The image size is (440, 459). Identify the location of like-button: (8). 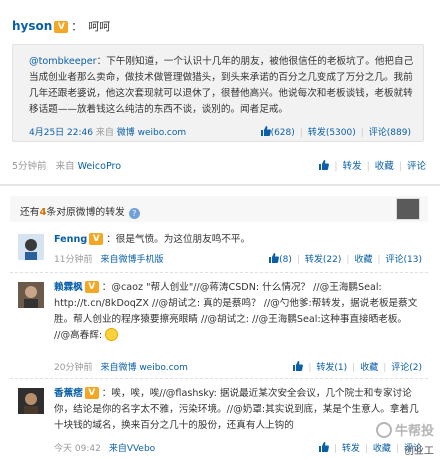
(280, 259).